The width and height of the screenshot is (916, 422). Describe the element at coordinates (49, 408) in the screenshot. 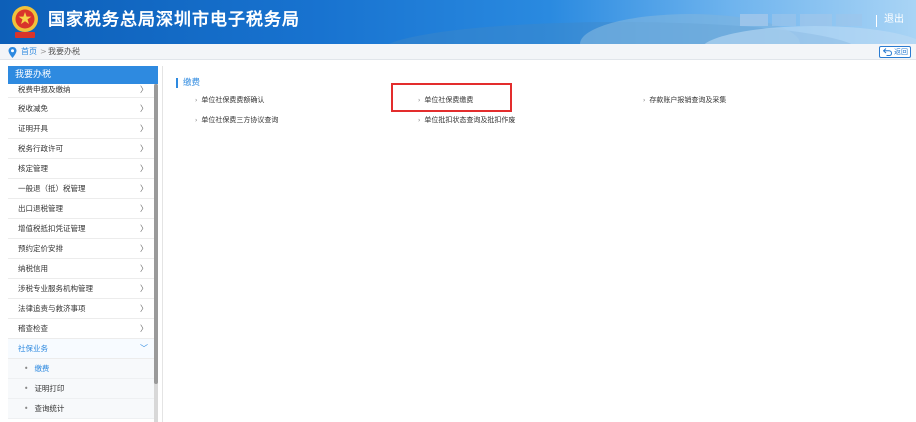

I see `sidebar-subitem-label: 查询统计` at that location.